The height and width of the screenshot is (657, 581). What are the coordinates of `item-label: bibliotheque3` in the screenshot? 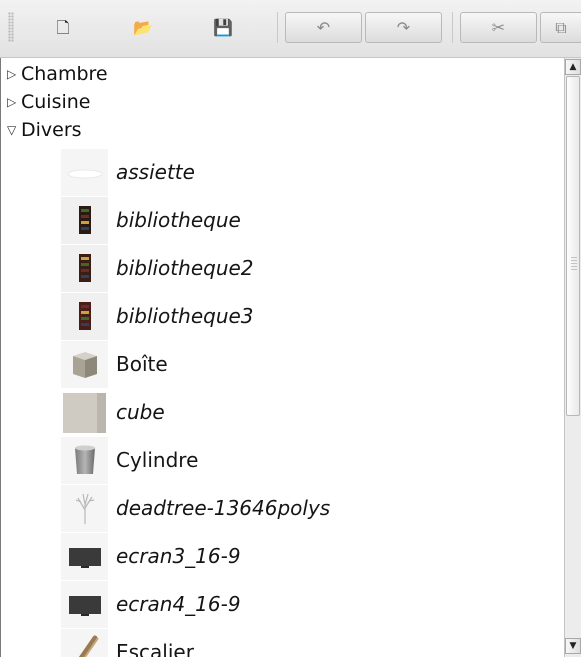 It's located at (185, 316).